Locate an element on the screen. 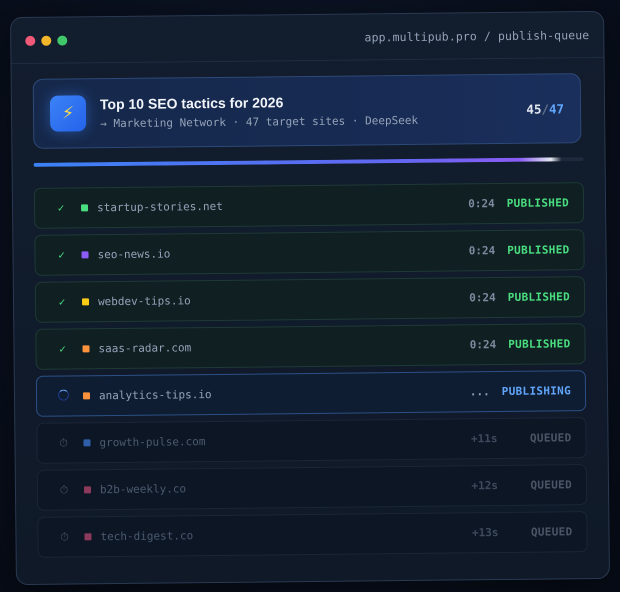 The image size is (620, 592). status-badge: PUBLISHING is located at coordinates (536, 391).